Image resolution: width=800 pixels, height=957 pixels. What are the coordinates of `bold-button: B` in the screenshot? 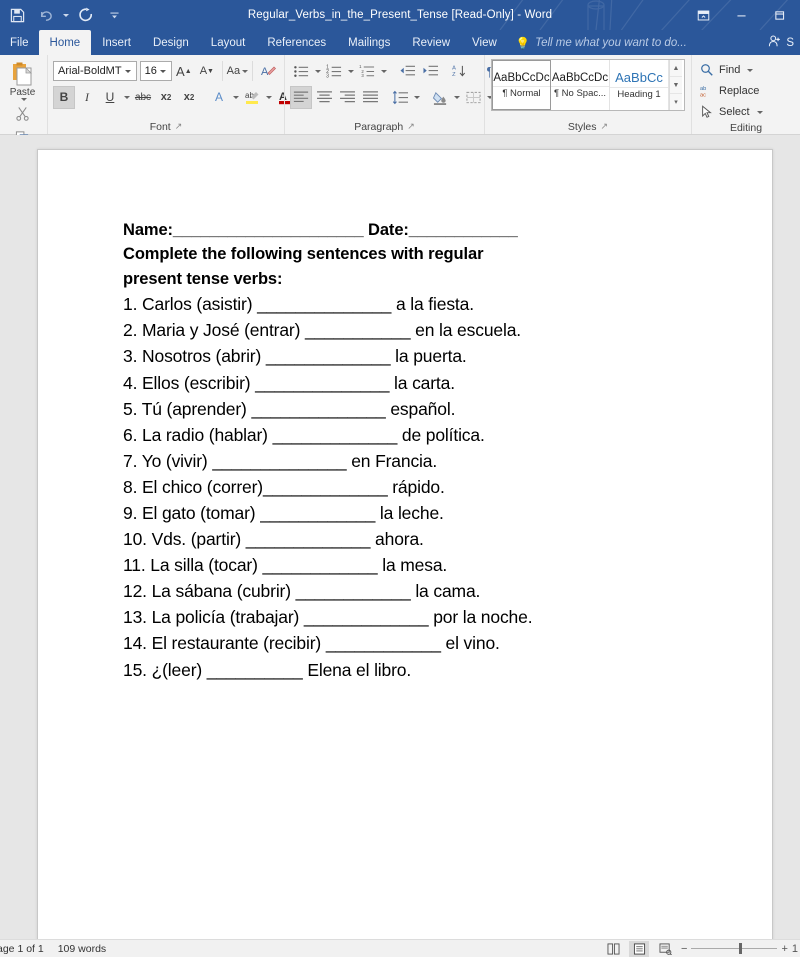 It's located at (64, 97).